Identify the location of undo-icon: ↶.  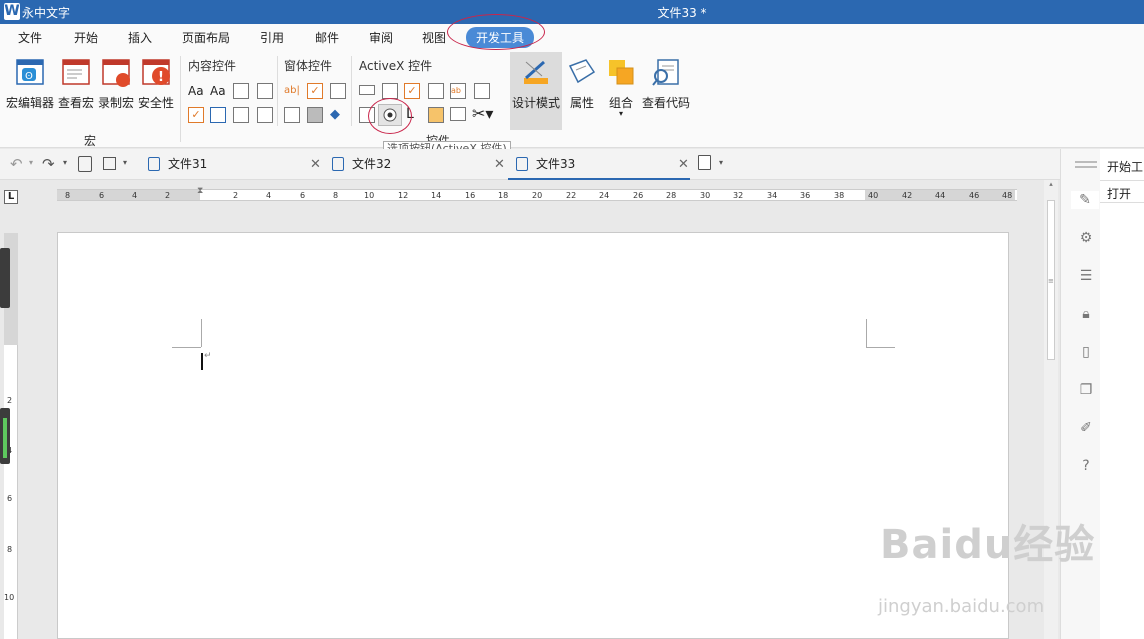
(16, 164).